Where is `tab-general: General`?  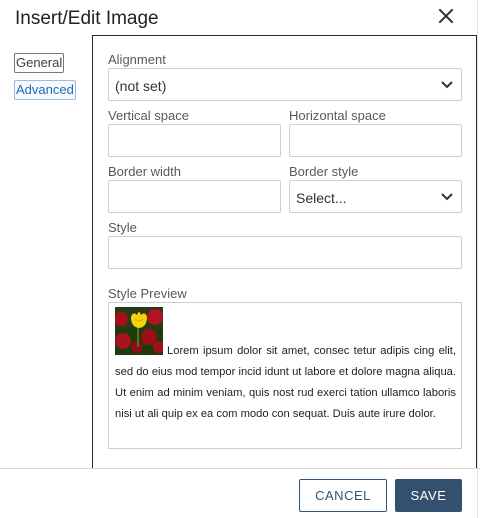
tab-general: General is located at coordinates (39, 63).